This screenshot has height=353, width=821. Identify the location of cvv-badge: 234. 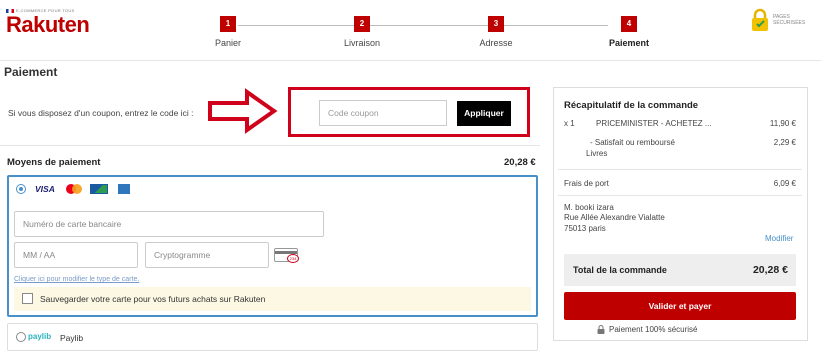
(293, 258).